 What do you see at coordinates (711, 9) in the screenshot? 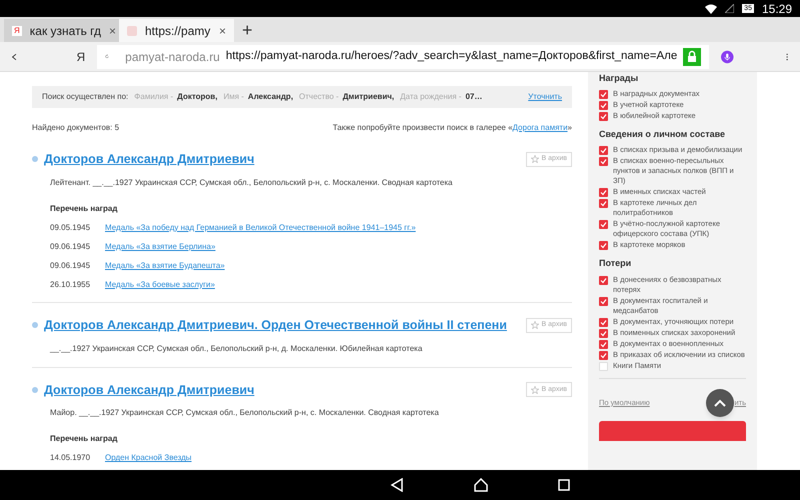
I see `wifi-icon` at bounding box center [711, 9].